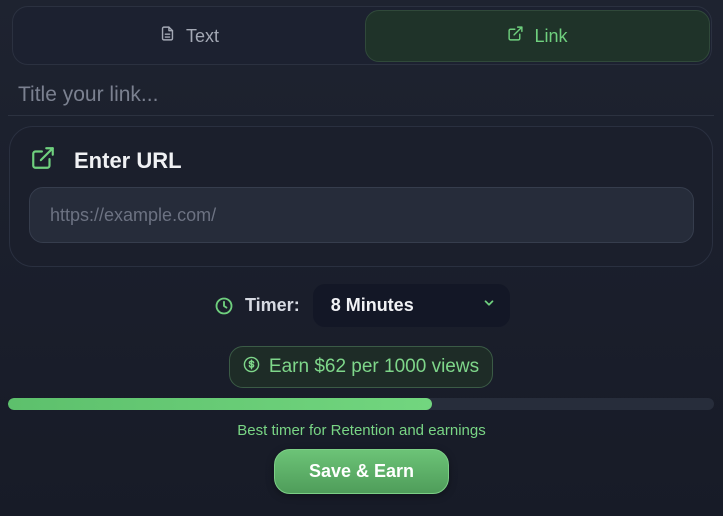  I want to click on title-input, so click(363, 95).